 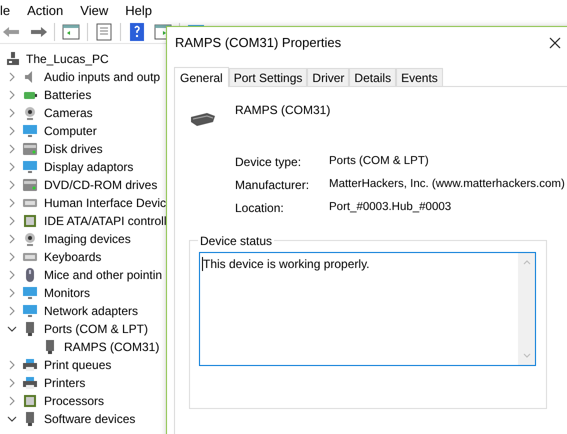 I want to click on tree-item: Computer, so click(x=70, y=131).